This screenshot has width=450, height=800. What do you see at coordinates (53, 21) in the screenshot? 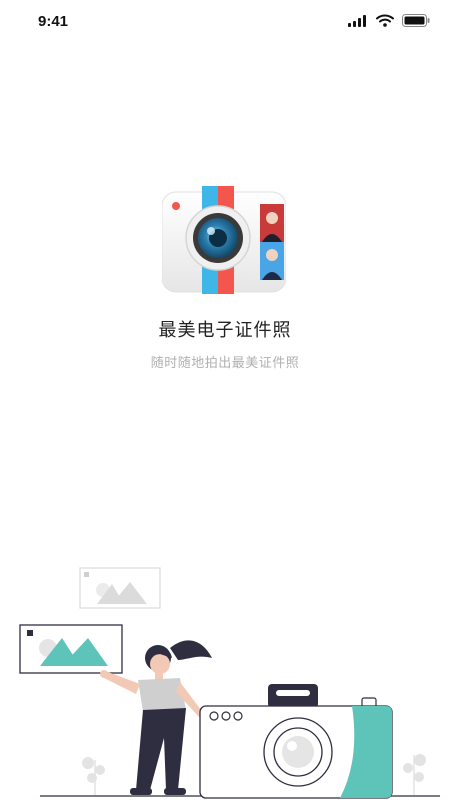
I see `status-time: 9:41` at bounding box center [53, 21].